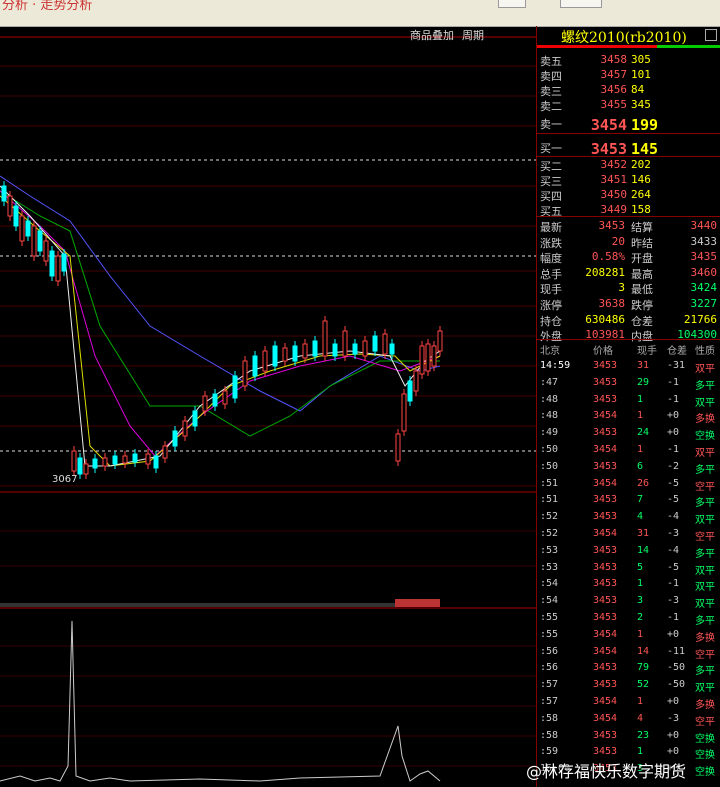 This screenshot has width=720, height=787. What do you see at coordinates (432, 35) in the screenshot?
I see `overlay-button: 商品叠加` at bounding box center [432, 35].